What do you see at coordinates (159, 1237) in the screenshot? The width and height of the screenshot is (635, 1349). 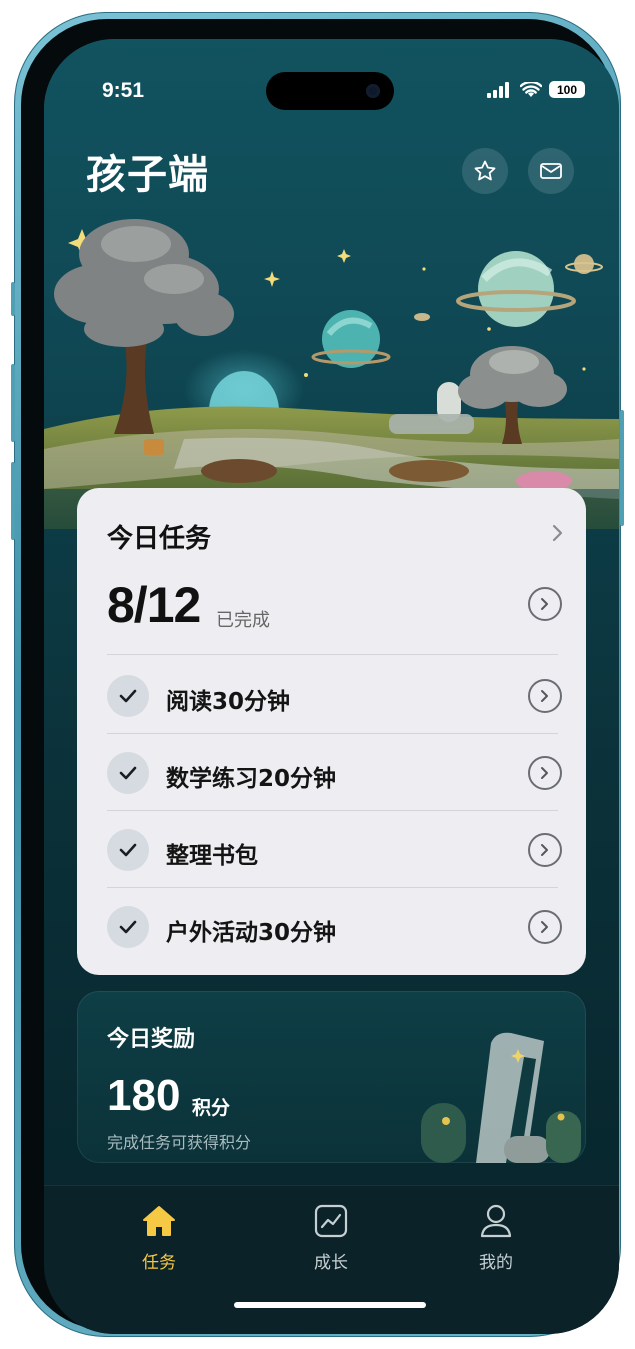 I see `tab-tasks: 任务` at bounding box center [159, 1237].